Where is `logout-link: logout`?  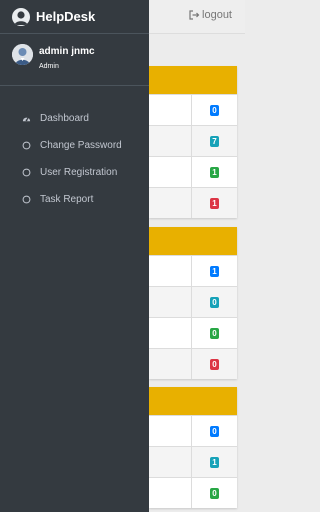 logout-link: logout is located at coordinates (210, 15).